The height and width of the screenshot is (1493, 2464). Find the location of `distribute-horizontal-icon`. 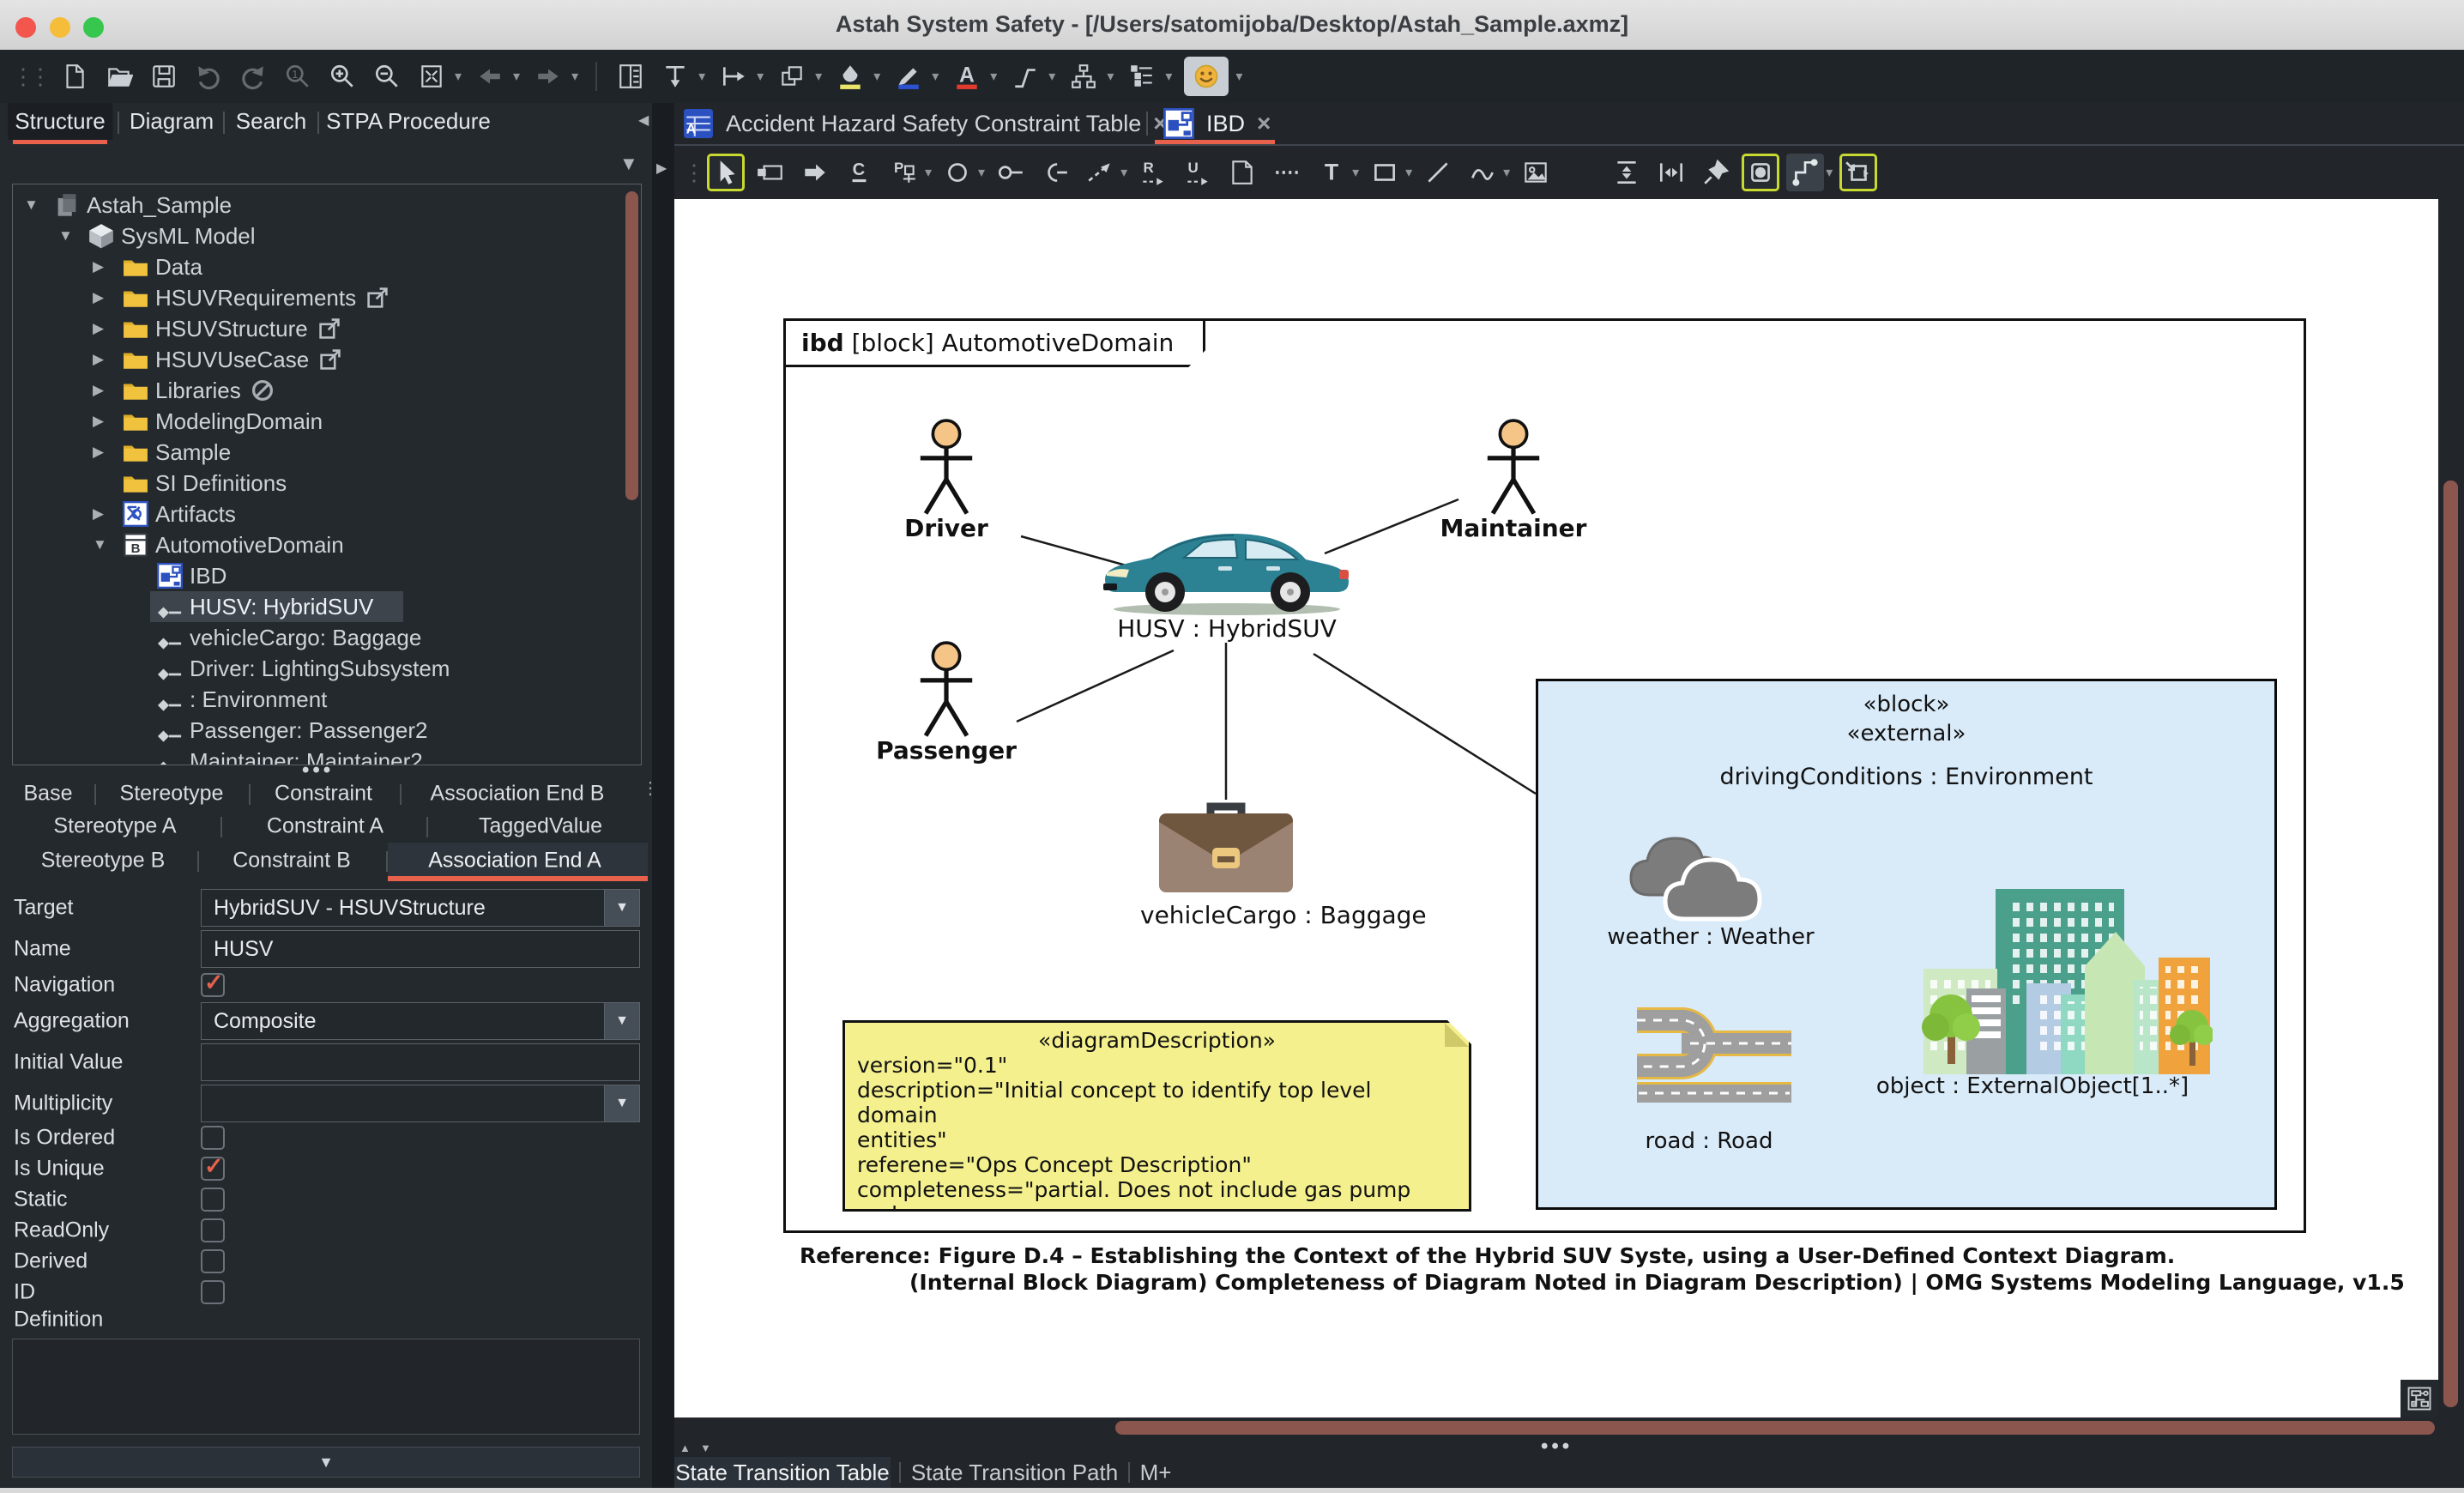

distribute-horizontal-icon is located at coordinates (1671, 172).